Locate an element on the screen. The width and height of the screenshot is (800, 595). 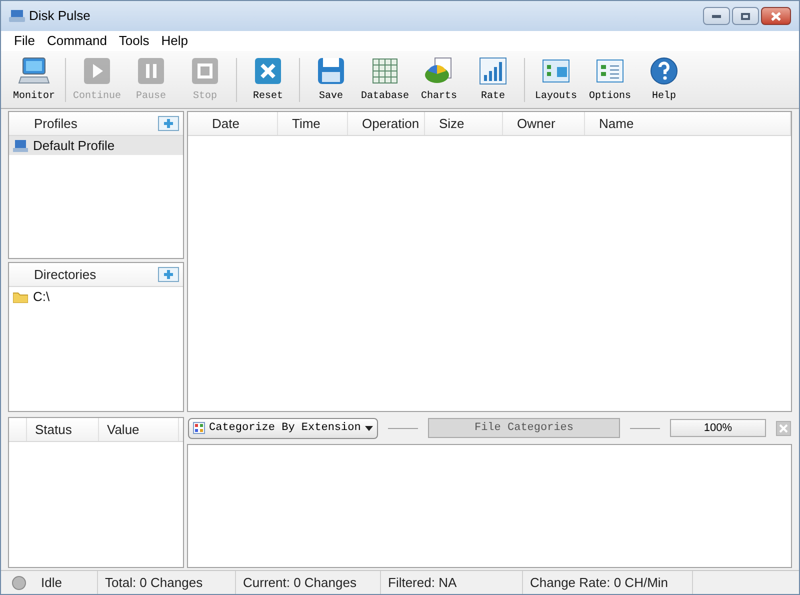
toolbar-button: Rate is located at coordinates (493, 79).